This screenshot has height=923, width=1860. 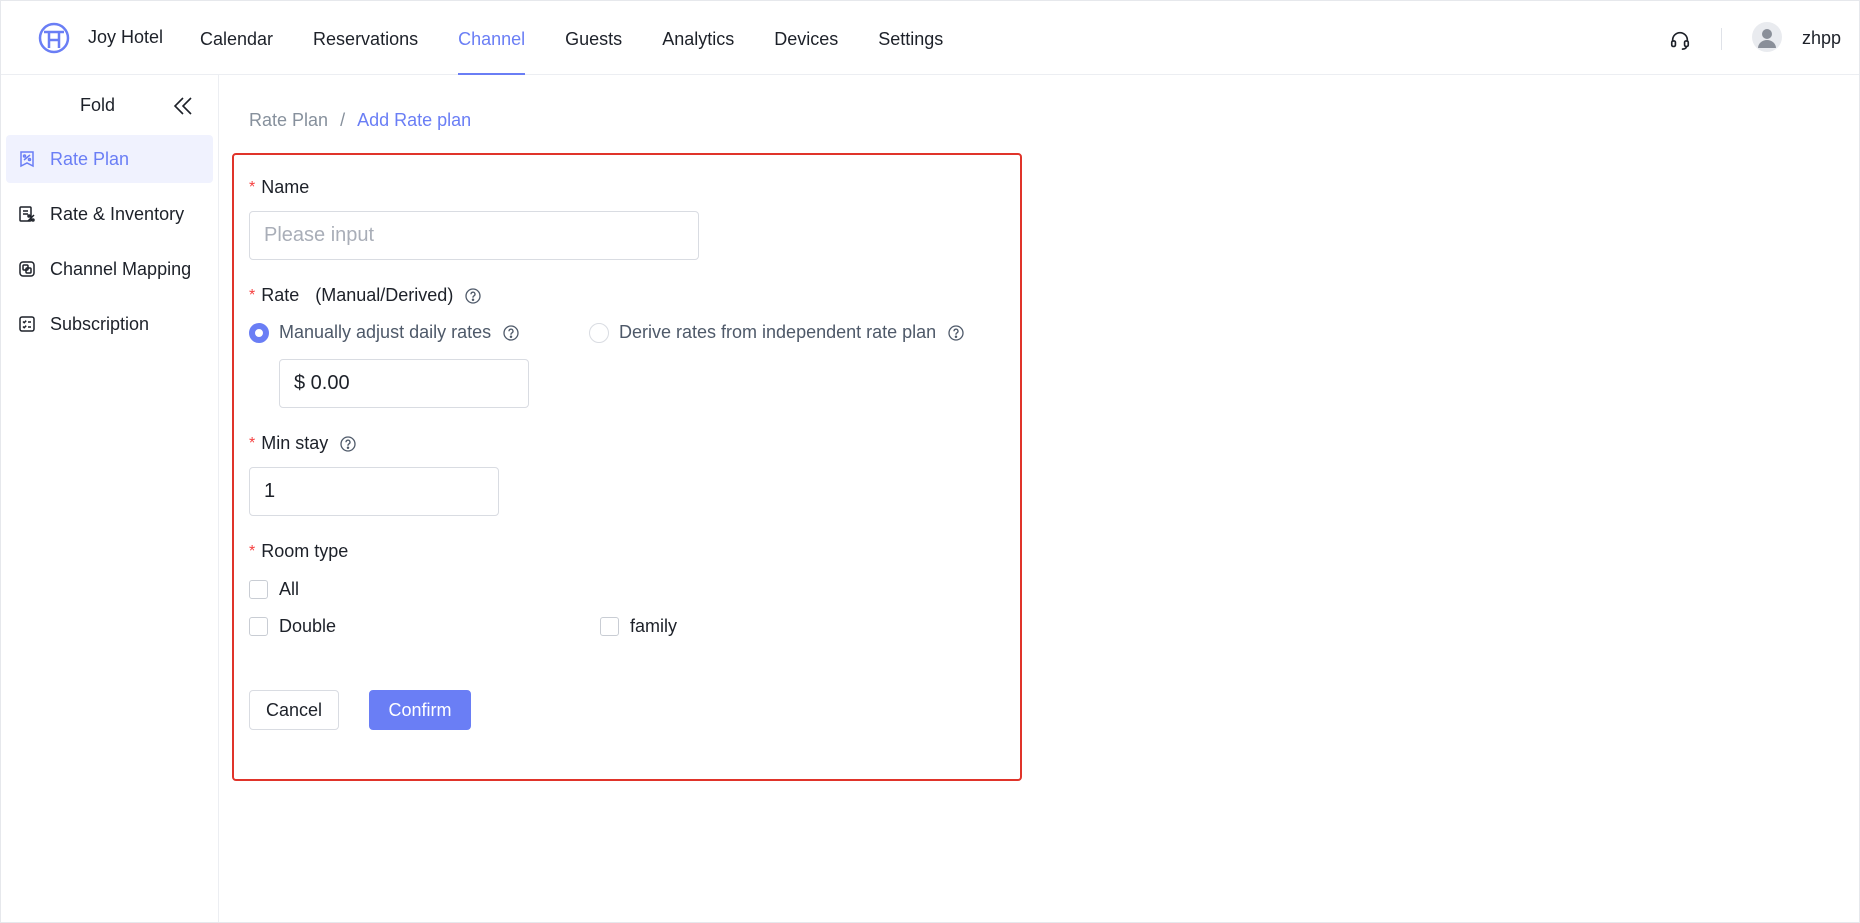 I want to click on room-type-family-checkbox: family, so click(x=638, y=626).